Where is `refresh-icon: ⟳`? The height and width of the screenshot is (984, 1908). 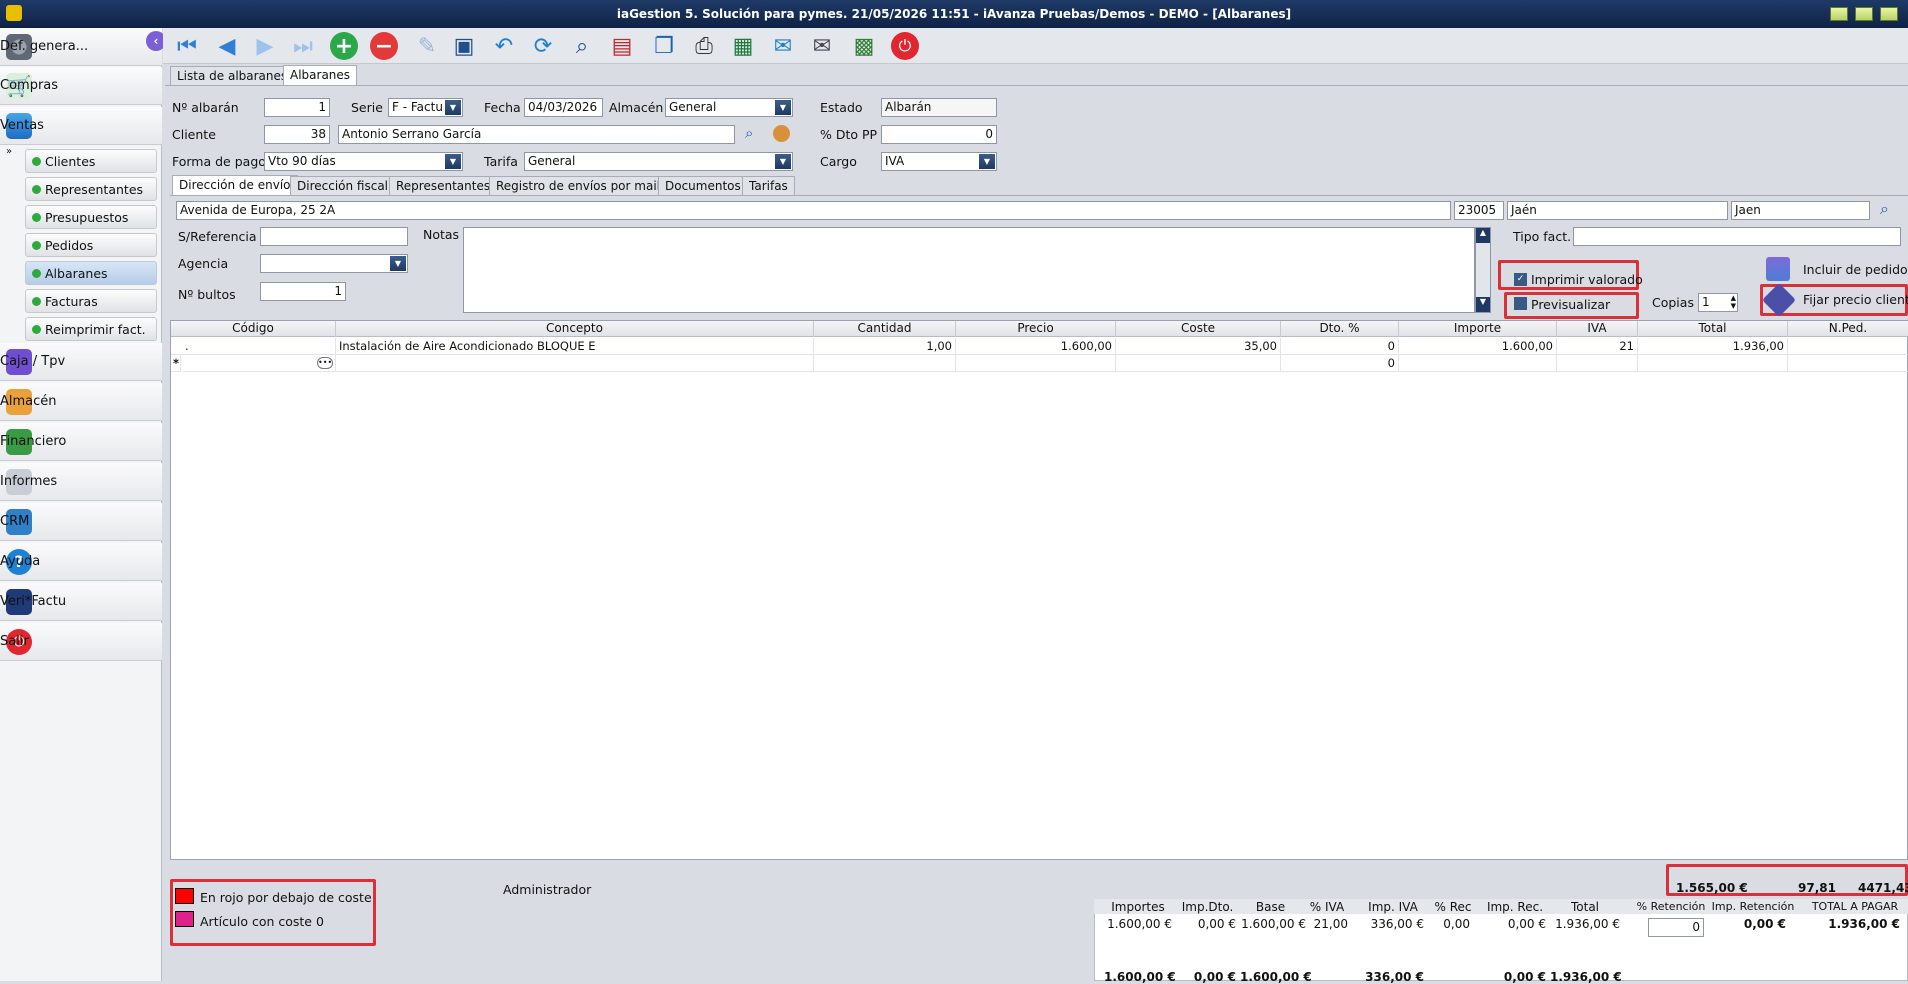
refresh-icon: ⟳ is located at coordinates (543, 46).